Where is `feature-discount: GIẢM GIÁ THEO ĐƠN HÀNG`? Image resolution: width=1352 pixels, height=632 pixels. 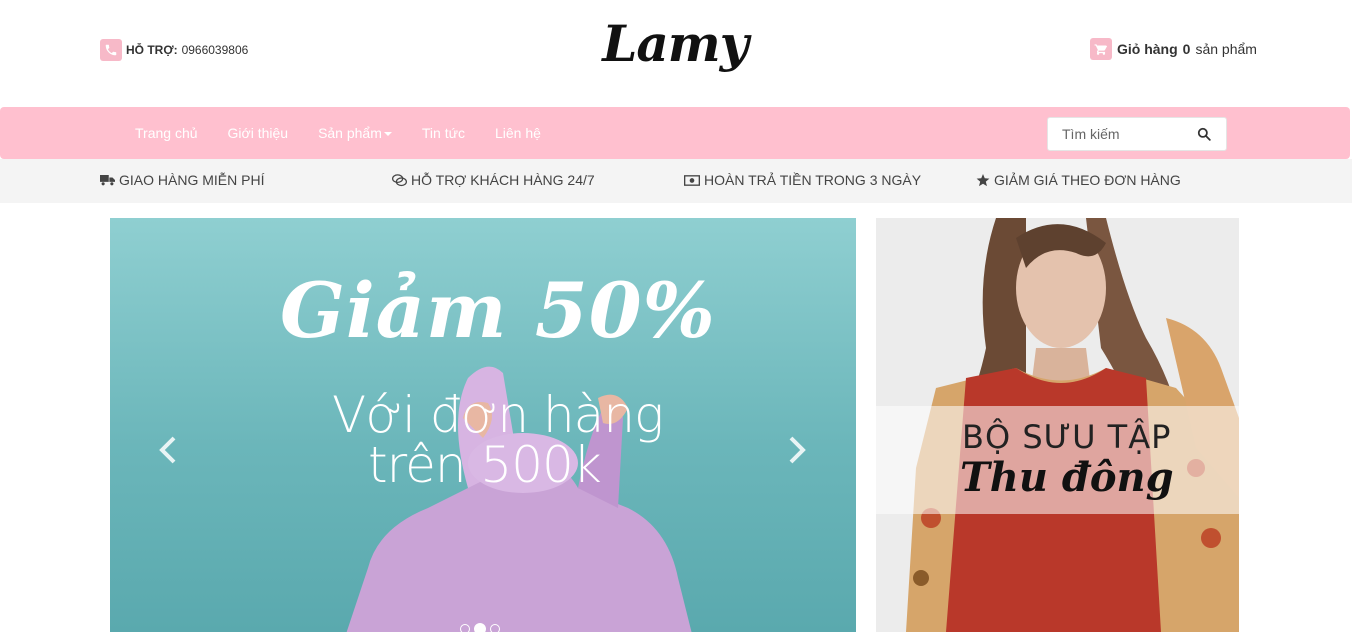
feature-discount: GIẢM GIÁ THEO ĐƠN HÀNG is located at coordinates (1078, 180).